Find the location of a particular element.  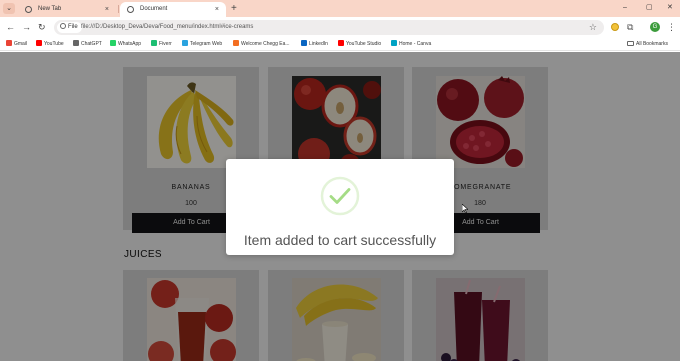

bookmark-label: WhatsApp is located at coordinates (130, 44).